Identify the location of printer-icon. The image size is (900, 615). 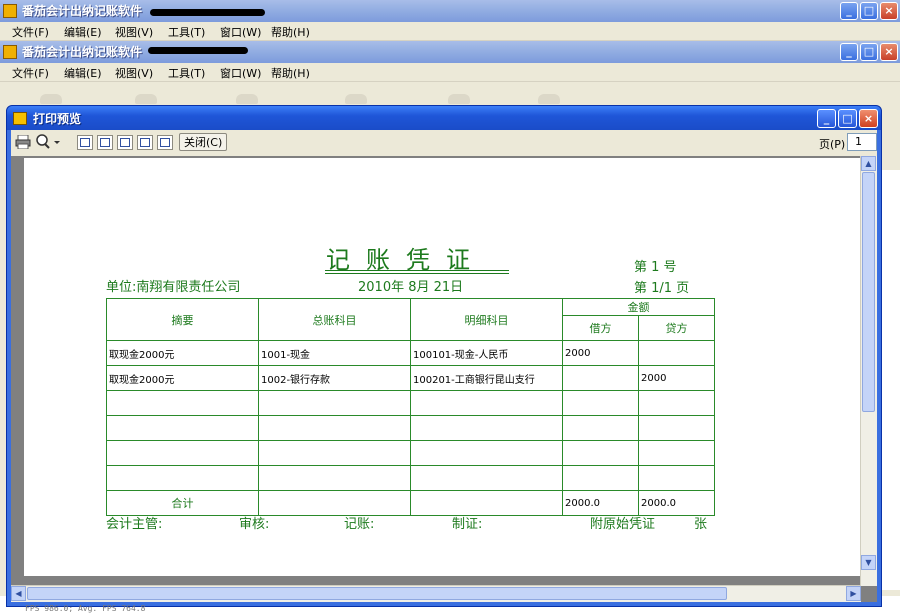
(23, 142).